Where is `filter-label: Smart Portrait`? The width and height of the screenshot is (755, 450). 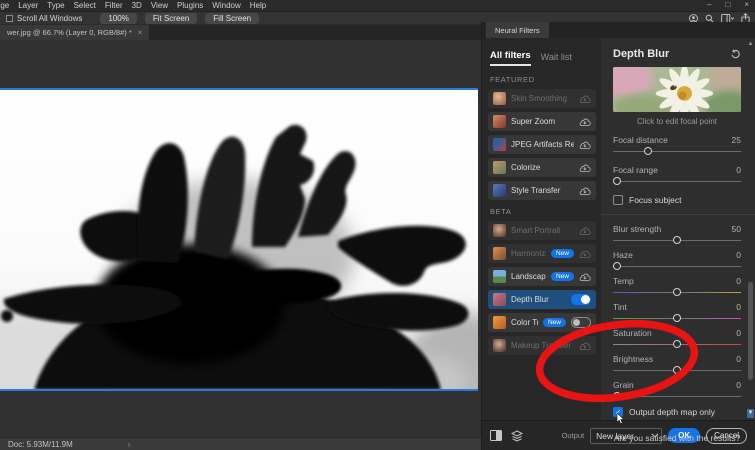 filter-label: Smart Portrait is located at coordinates (536, 230).